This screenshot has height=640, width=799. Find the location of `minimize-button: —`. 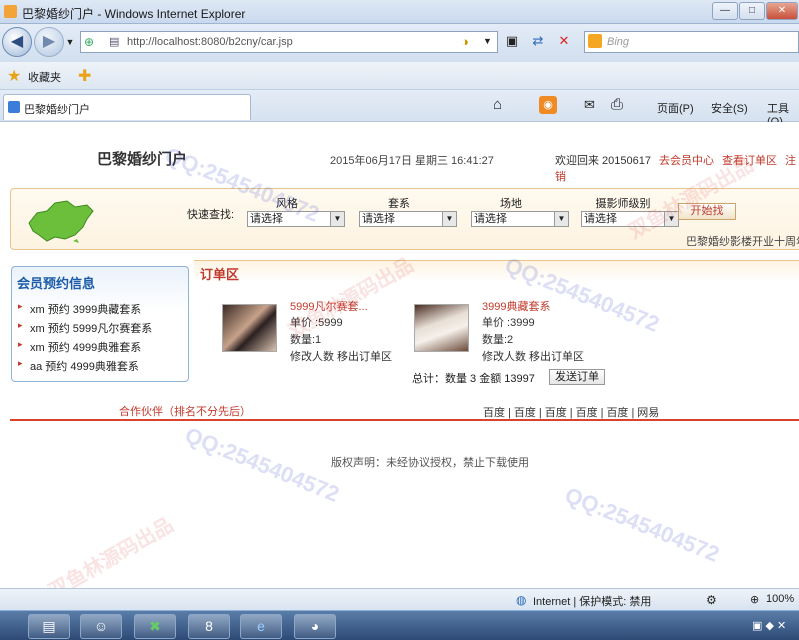

minimize-button: — is located at coordinates (725, 11).